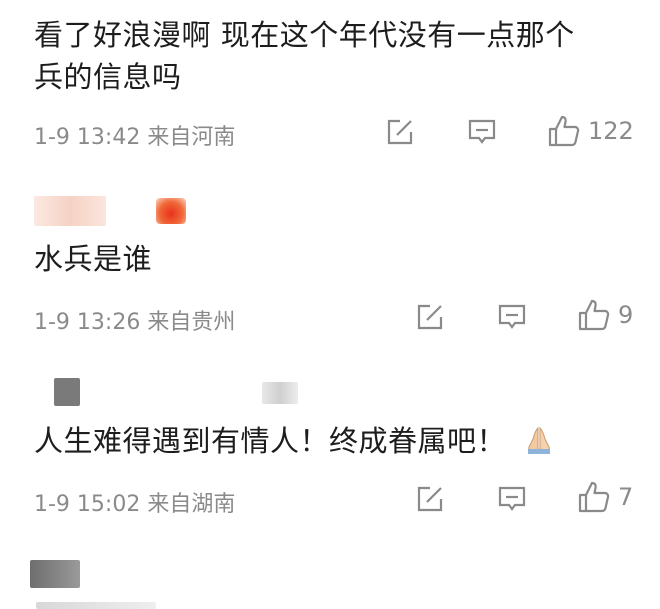 The height and width of the screenshot is (609, 660). I want to click on comment-text: 水兵是谁, so click(93, 259).